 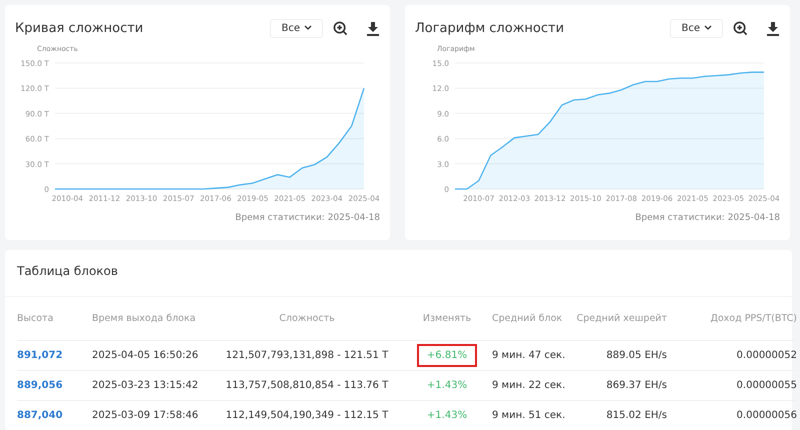 What do you see at coordinates (529, 415) in the screenshot?
I see `table-cell: 9 мин. 51 сек.` at bounding box center [529, 415].